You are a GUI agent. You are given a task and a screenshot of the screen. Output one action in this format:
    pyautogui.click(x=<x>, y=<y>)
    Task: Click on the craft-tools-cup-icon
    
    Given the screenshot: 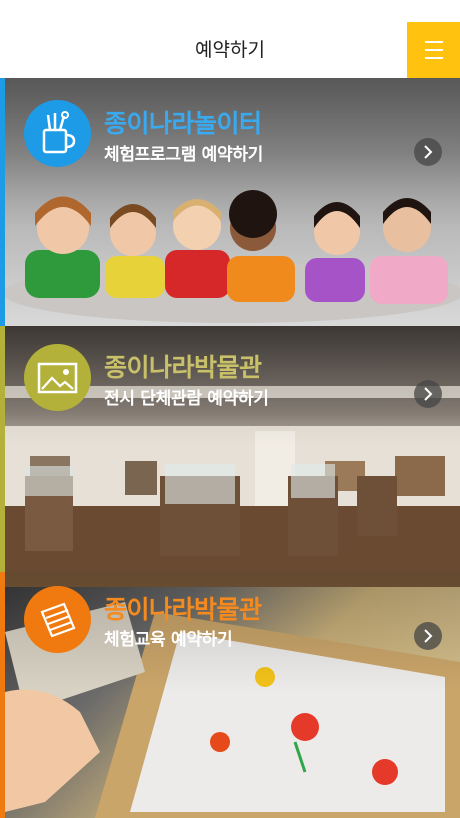 What is the action you would take?
    pyautogui.click(x=59, y=132)
    